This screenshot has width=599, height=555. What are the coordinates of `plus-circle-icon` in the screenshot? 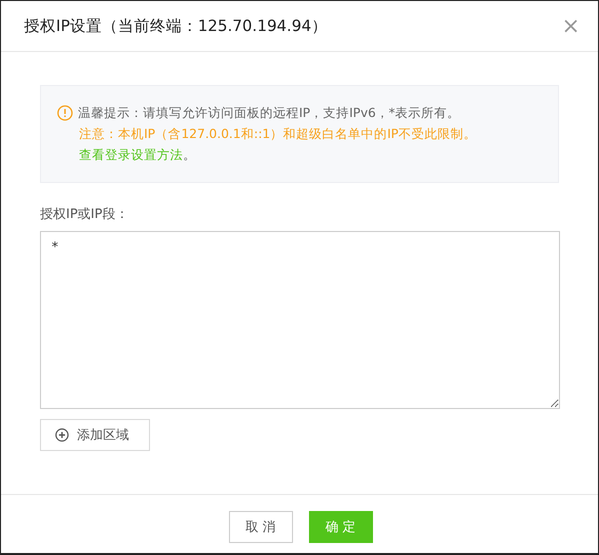 It's located at (62, 435).